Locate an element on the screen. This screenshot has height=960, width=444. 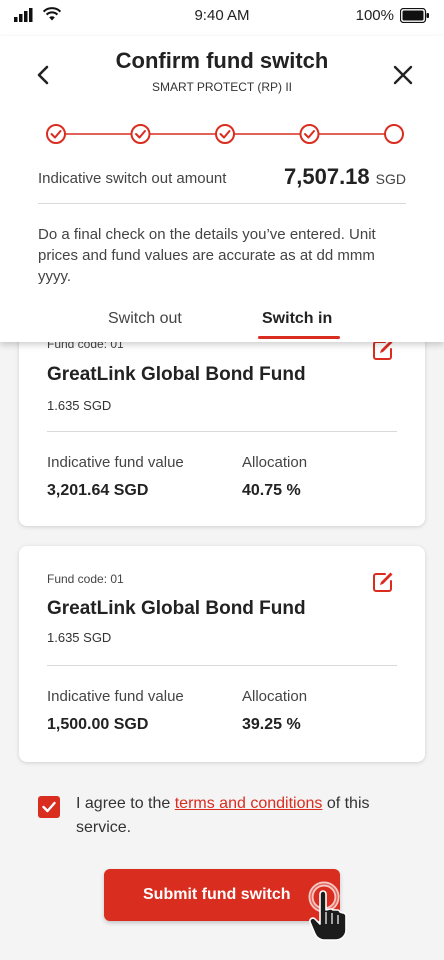
amount-value: 7,507.18 SGD is located at coordinates (345, 177).